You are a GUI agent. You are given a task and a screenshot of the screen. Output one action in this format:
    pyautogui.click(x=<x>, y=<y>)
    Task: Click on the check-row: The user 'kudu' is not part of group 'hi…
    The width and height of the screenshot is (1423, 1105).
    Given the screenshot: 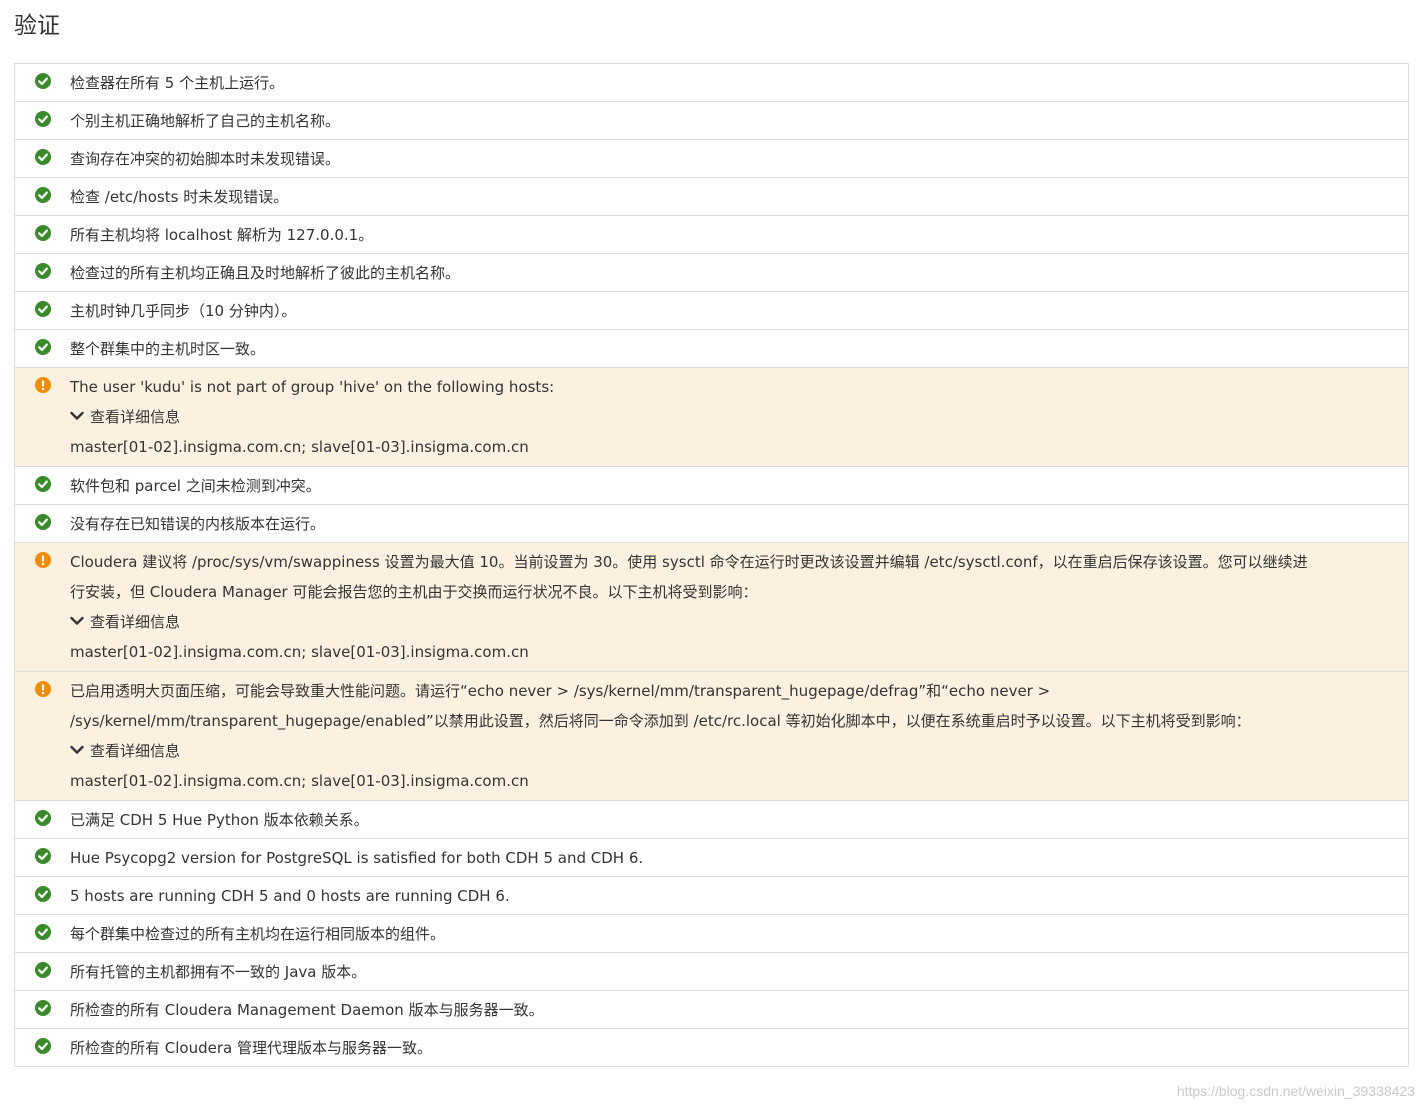 What is the action you would take?
    pyautogui.click(x=711, y=417)
    